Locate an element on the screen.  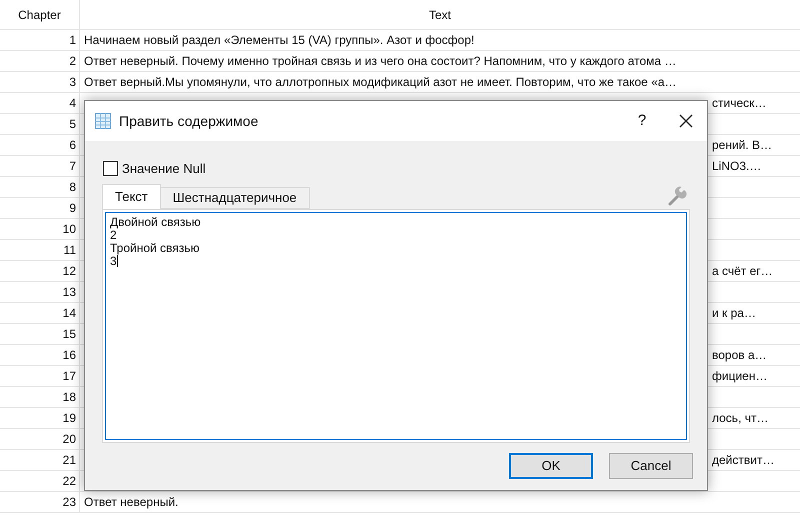
row-number-cell-text: 21 is located at coordinates (69, 460).